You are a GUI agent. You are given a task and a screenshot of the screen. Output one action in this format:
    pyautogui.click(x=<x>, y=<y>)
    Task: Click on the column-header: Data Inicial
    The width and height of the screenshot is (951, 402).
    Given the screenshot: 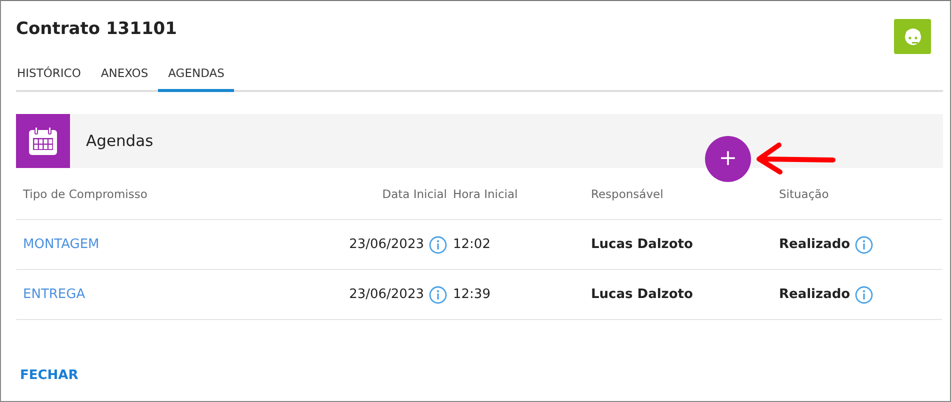 What is the action you would take?
    pyautogui.click(x=414, y=193)
    